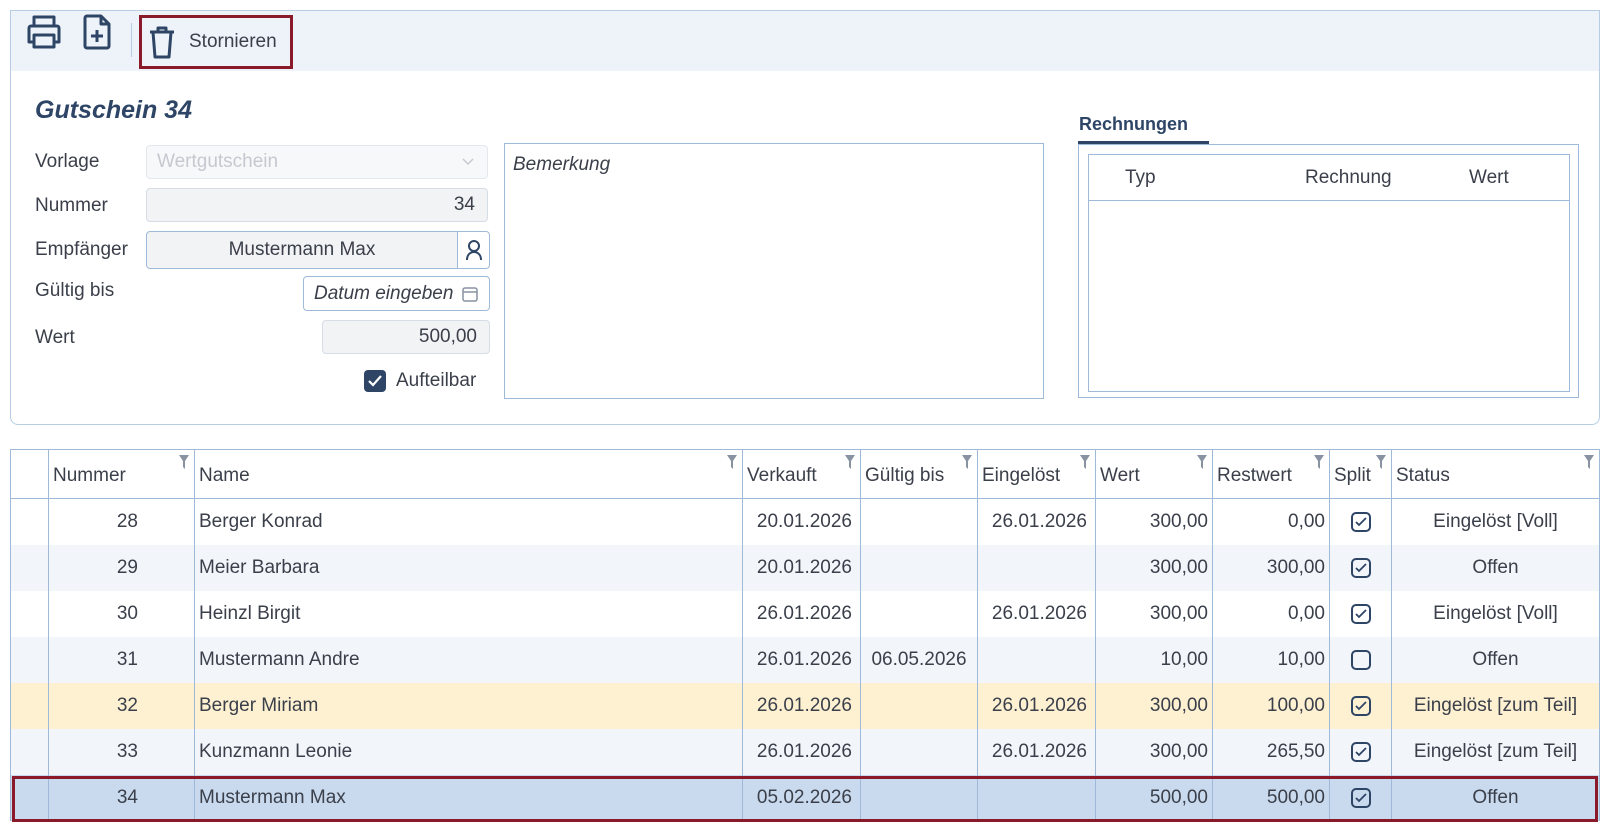 The image size is (1604, 838). What do you see at coordinates (121, 660) in the screenshot?
I see `cell-nummer: 31` at bounding box center [121, 660].